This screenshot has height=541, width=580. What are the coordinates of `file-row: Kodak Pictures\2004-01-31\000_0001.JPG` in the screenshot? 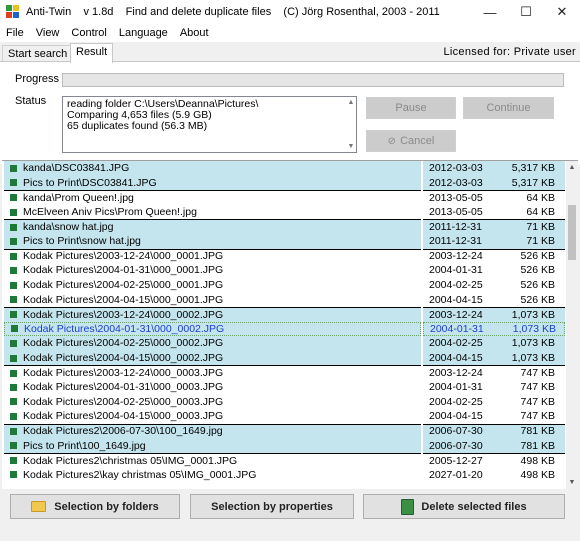 It's located at (212, 270).